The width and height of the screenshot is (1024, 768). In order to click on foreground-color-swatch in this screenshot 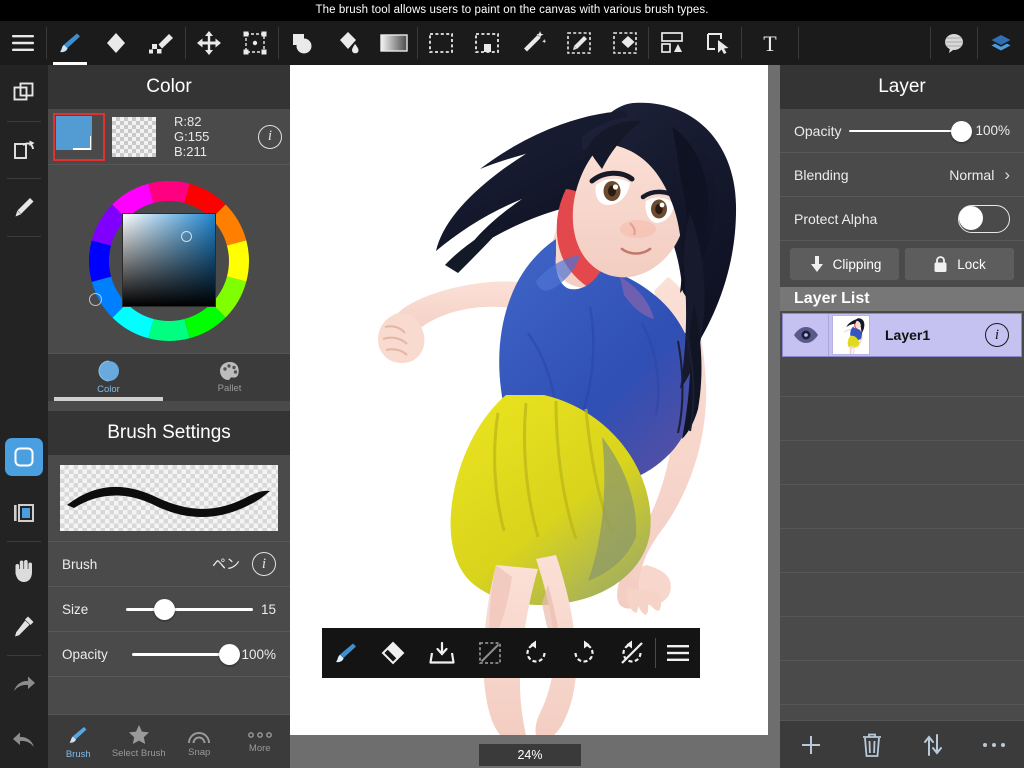, I will do `click(79, 136)`.